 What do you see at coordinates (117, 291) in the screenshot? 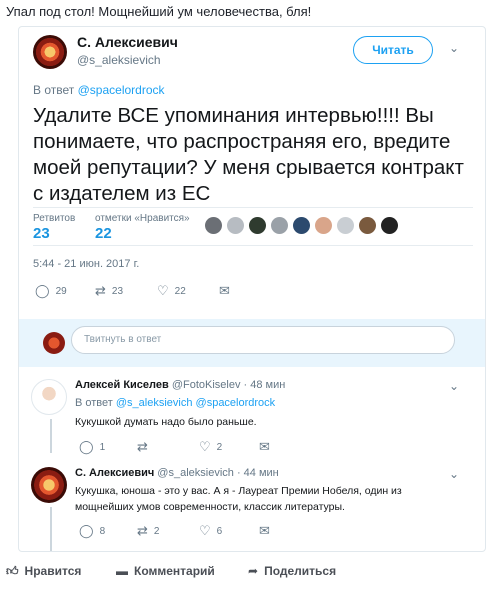
I see `retweet-count: 23` at bounding box center [117, 291].